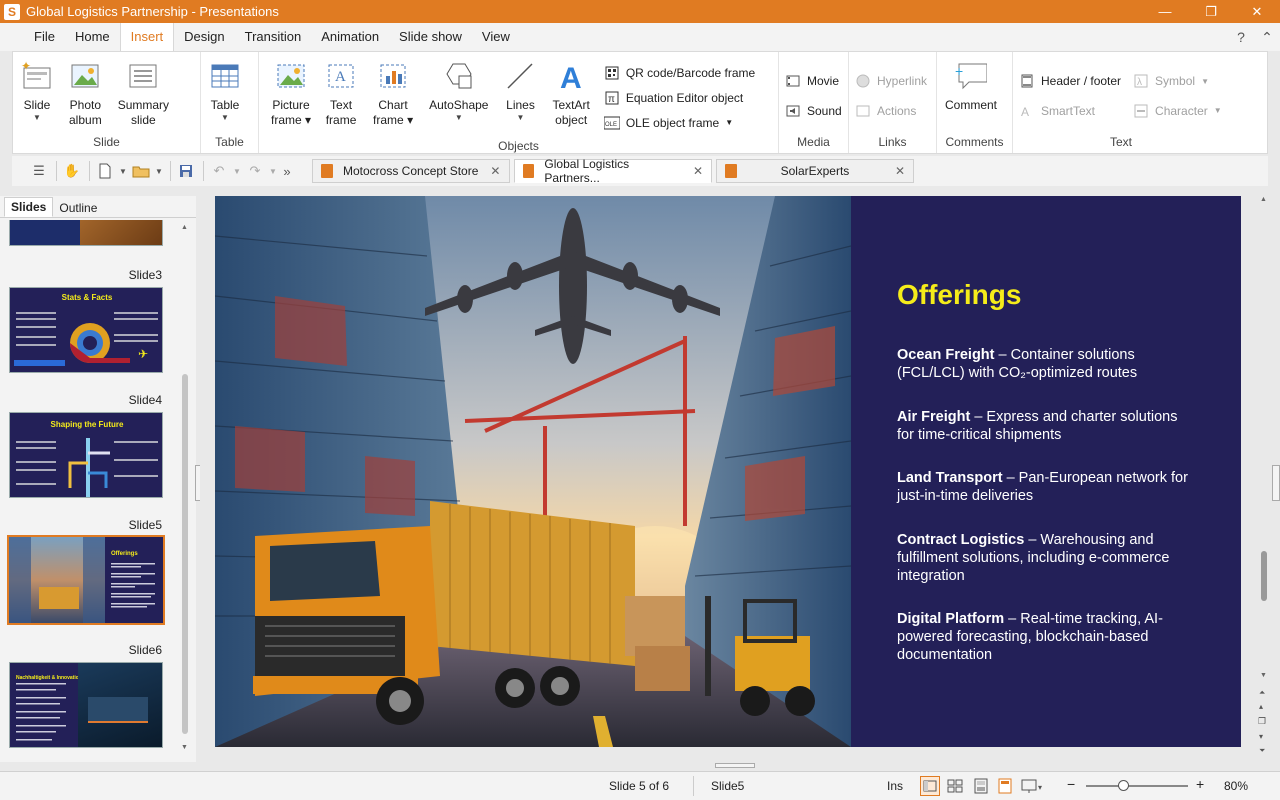  Describe the element at coordinates (1177, 110) in the screenshot. I see `character-button: Character ▼` at that location.